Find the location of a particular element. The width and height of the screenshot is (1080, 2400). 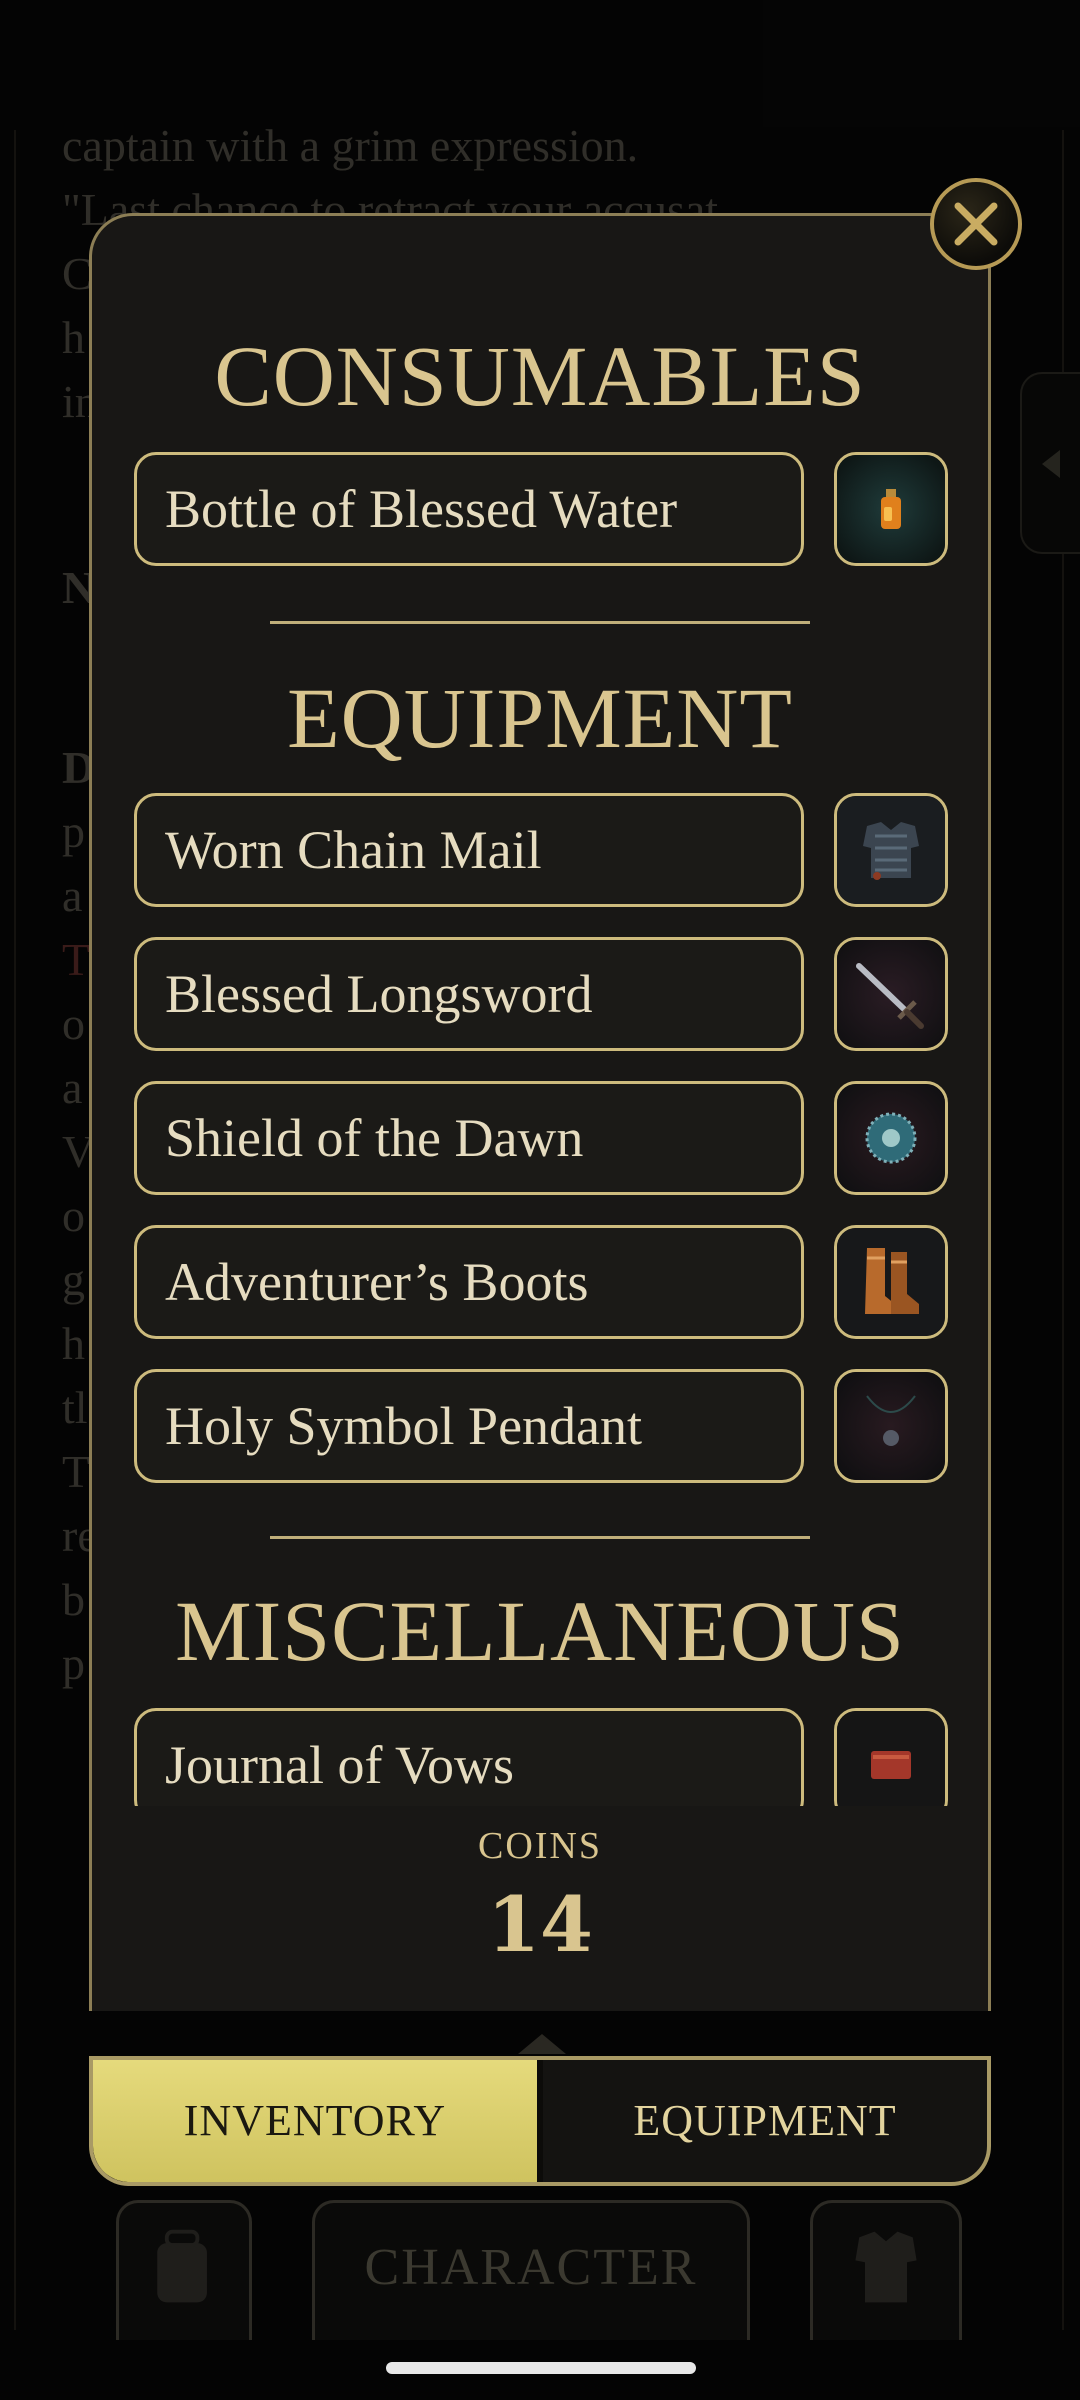

chain-mail-icon is located at coordinates (891, 850).